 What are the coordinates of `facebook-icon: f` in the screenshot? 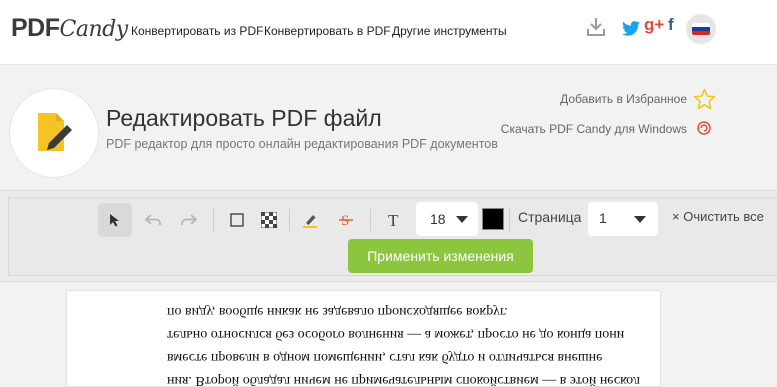 It's located at (671, 25).